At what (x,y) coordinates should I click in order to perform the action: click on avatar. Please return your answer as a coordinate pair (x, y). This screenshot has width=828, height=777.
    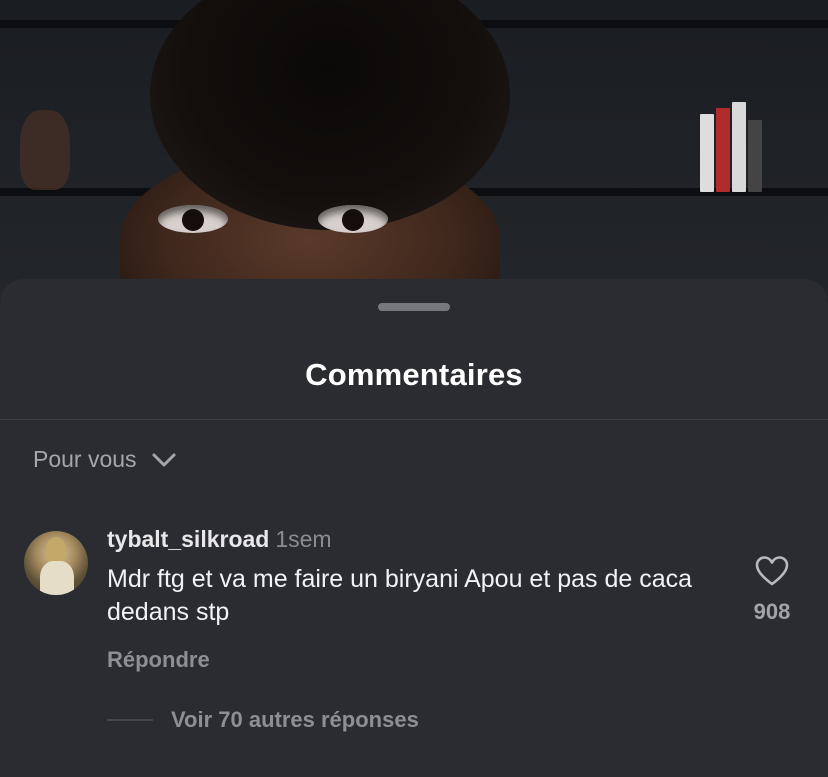
    Looking at the image, I should click on (56, 563).